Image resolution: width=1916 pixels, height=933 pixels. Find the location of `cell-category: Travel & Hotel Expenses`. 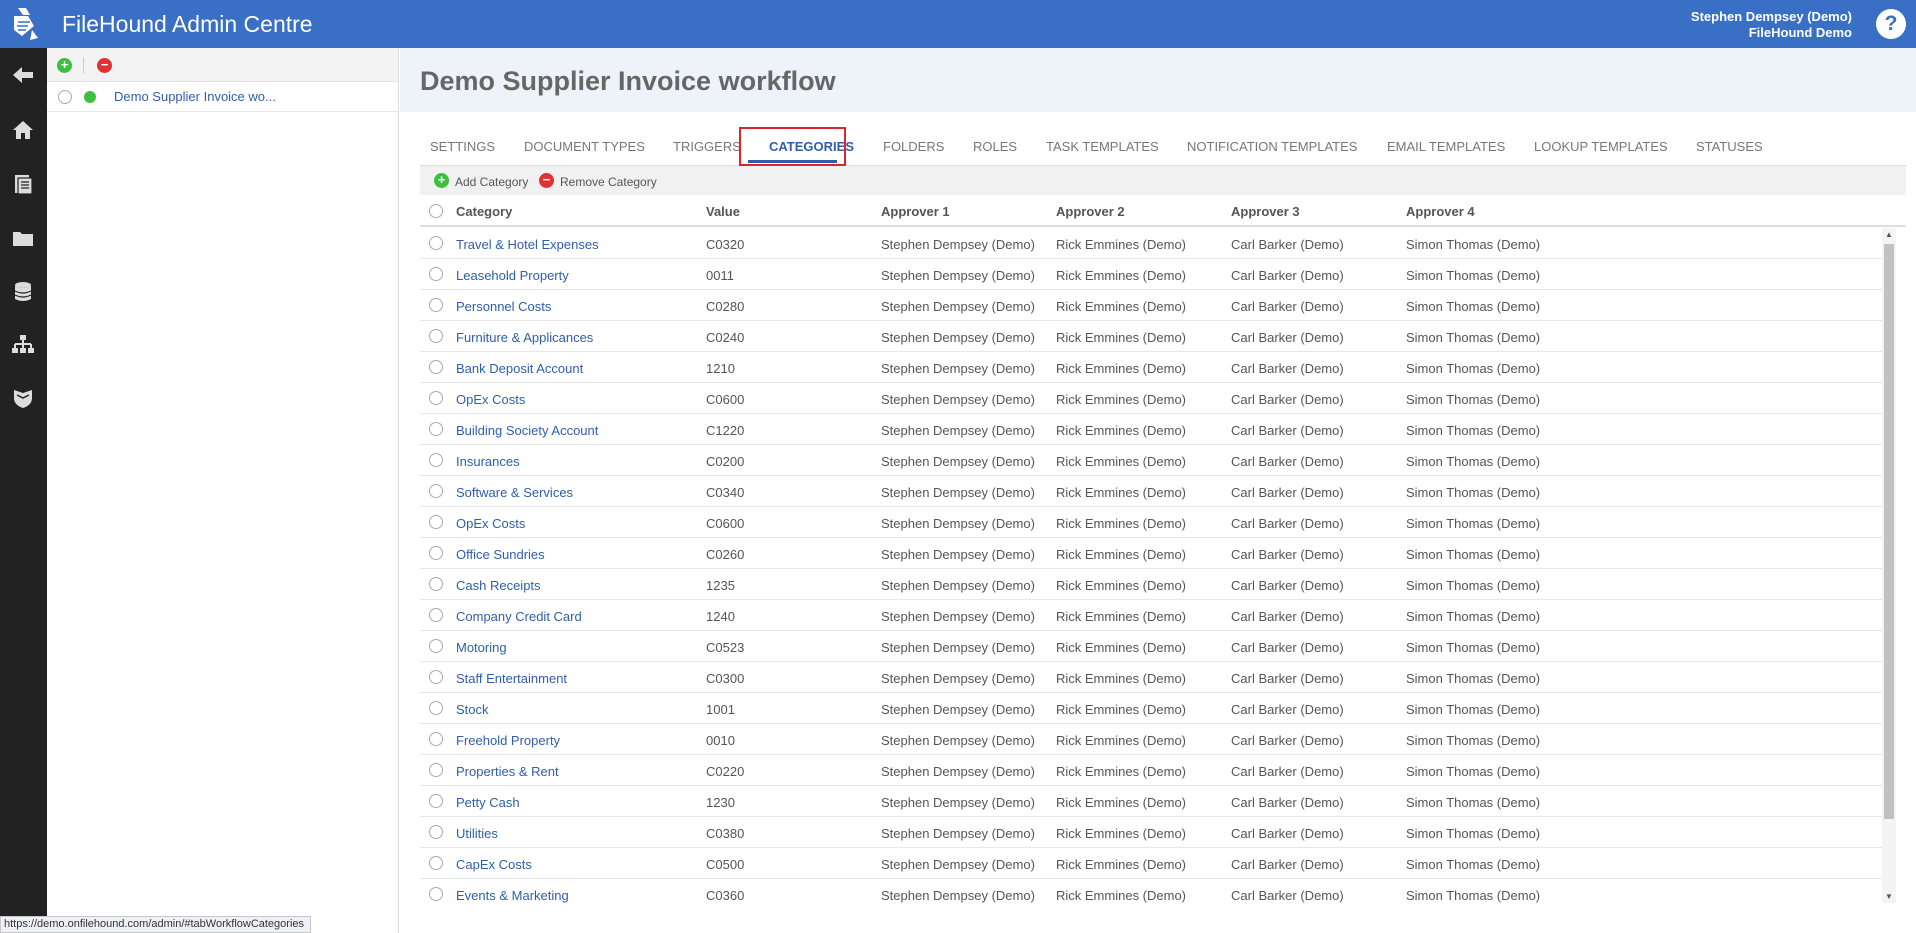

cell-category: Travel & Hotel Expenses is located at coordinates (527, 244).